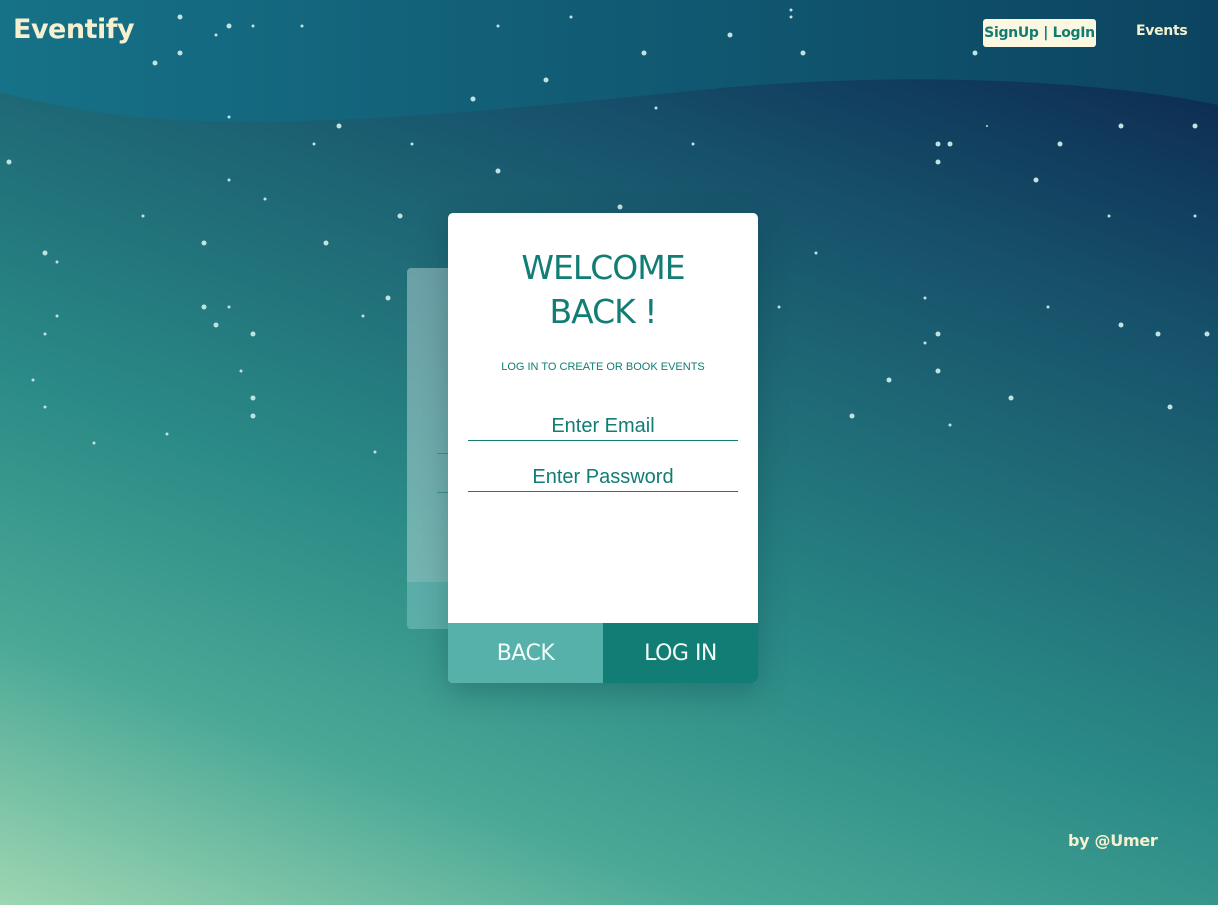 Image resolution: width=1218 pixels, height=905 pixels. I want to click on login-subtitle: LOG IN TO CREATE OR BOOK EVENTS, so click(603, 367).